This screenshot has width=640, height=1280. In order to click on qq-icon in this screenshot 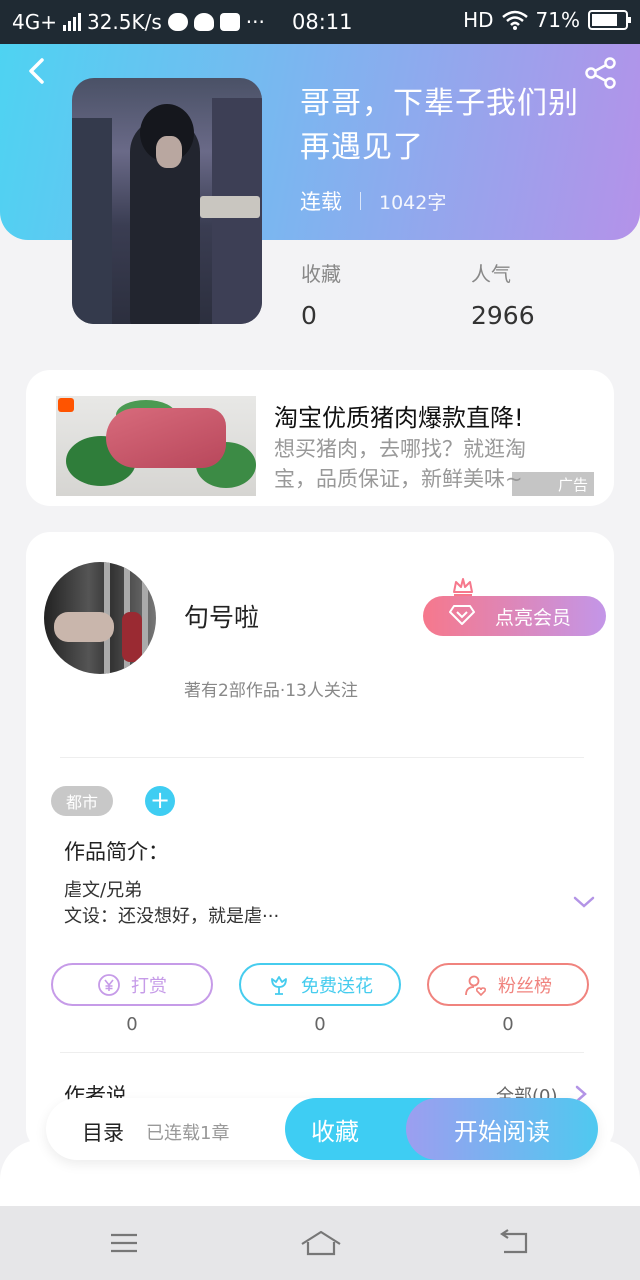, I will do `click(203, 22)`.